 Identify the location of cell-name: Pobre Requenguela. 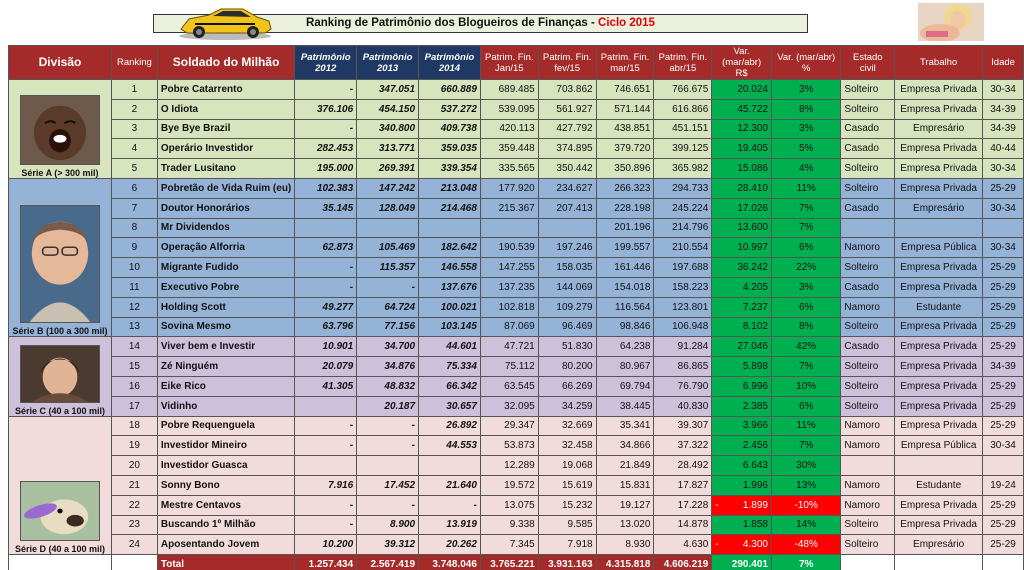
(226, 426).